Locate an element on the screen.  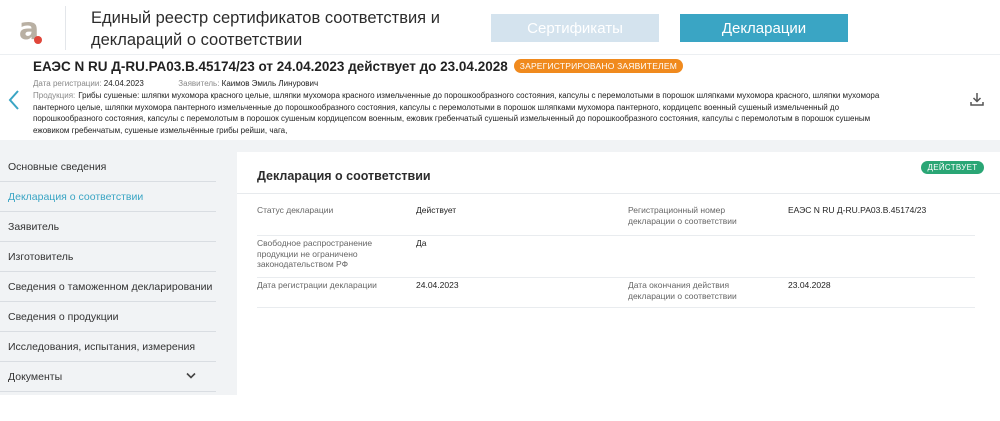
logo-divider is located at coordinates (65, 28).